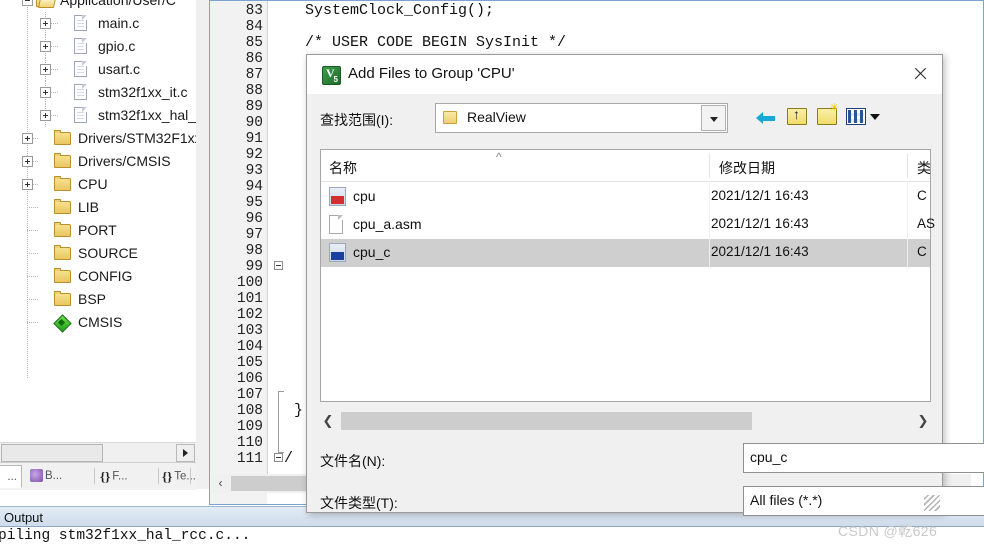 This screenshot has height=547, width=984. Describe the element at coordinates (254, 91) in the screenshot. I see `line-number: 88` at that location.